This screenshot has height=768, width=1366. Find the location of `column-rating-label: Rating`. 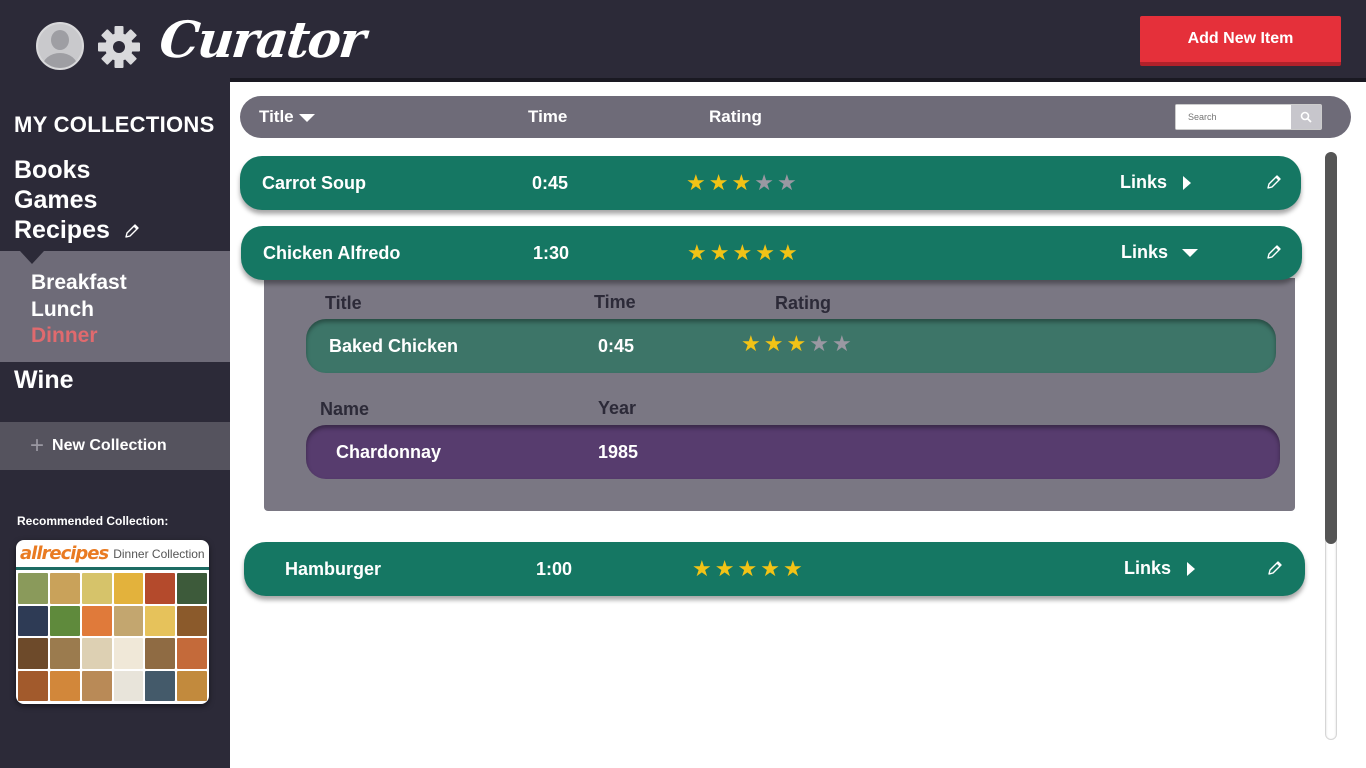

column-rating-label: Rating is located at coordinates (735, 117).